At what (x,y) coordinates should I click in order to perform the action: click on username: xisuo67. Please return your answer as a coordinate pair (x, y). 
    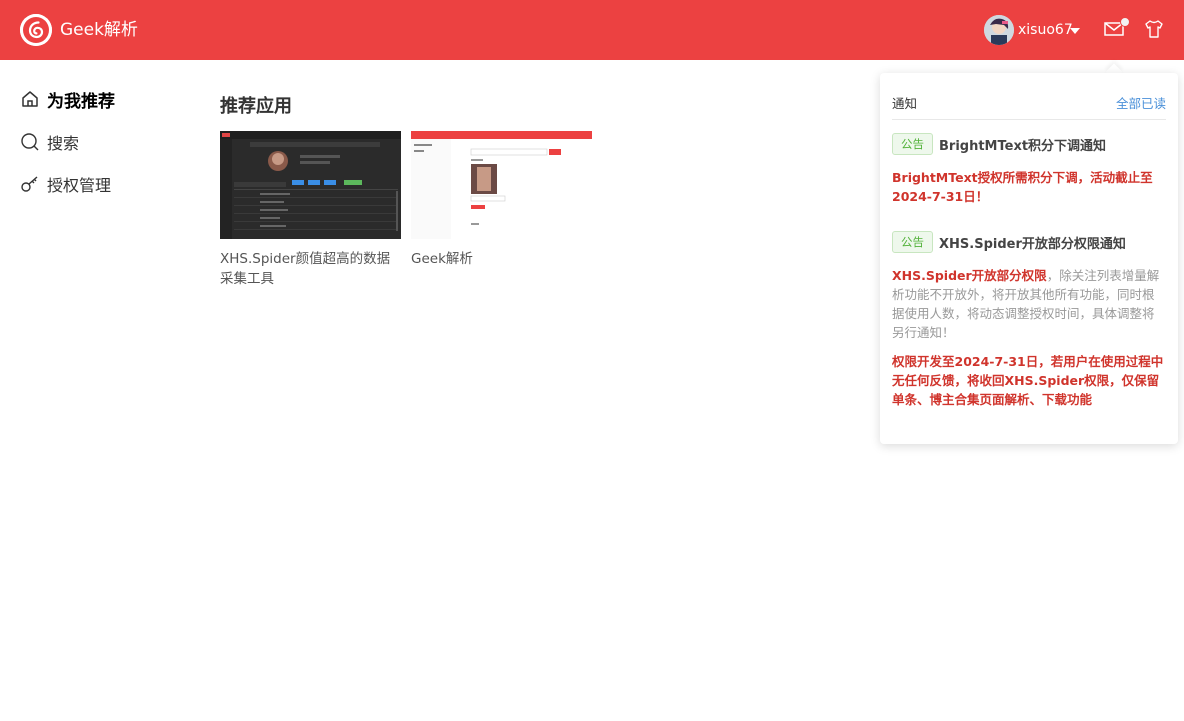
    Looking at the image, I should click on (1045, 30).